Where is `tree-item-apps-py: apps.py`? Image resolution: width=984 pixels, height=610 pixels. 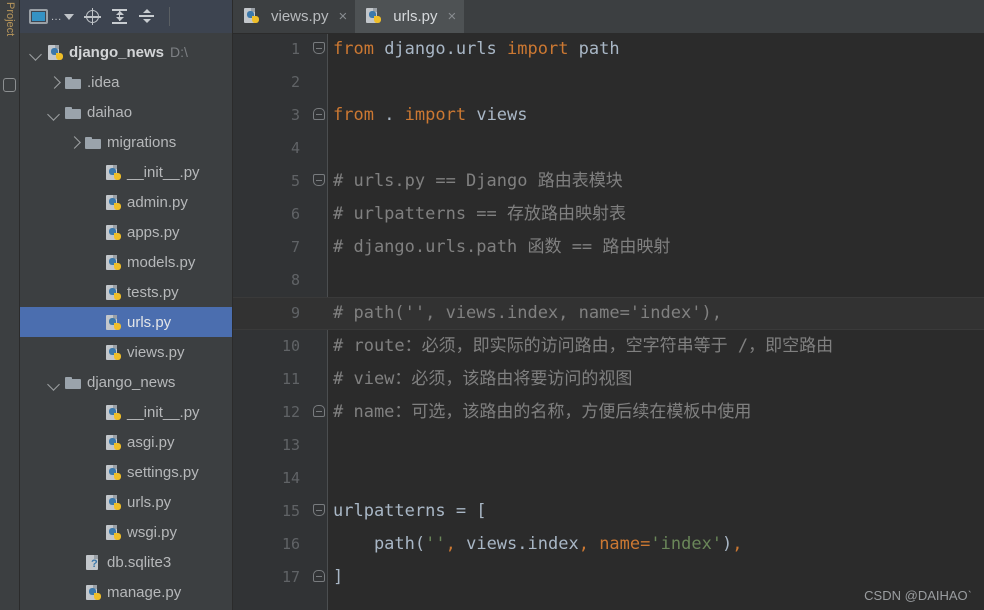
tree-item-apps-py: apps.py is located at coordinates (126, 232).